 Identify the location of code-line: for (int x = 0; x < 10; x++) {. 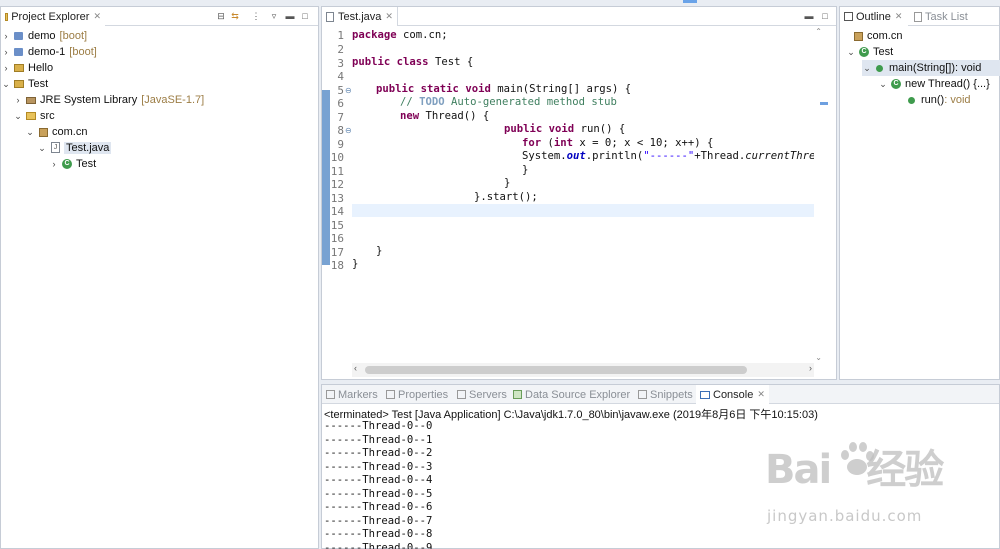
(617, 143).